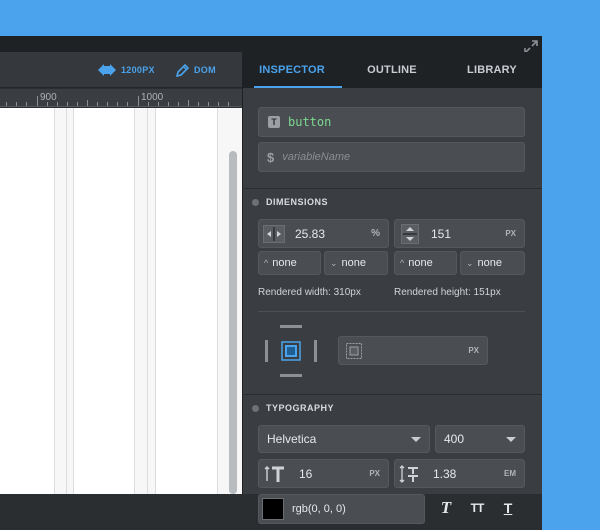 The width and height of the screenshot is (600, 530). I want to click on pencil-icon, so click(182, 70).